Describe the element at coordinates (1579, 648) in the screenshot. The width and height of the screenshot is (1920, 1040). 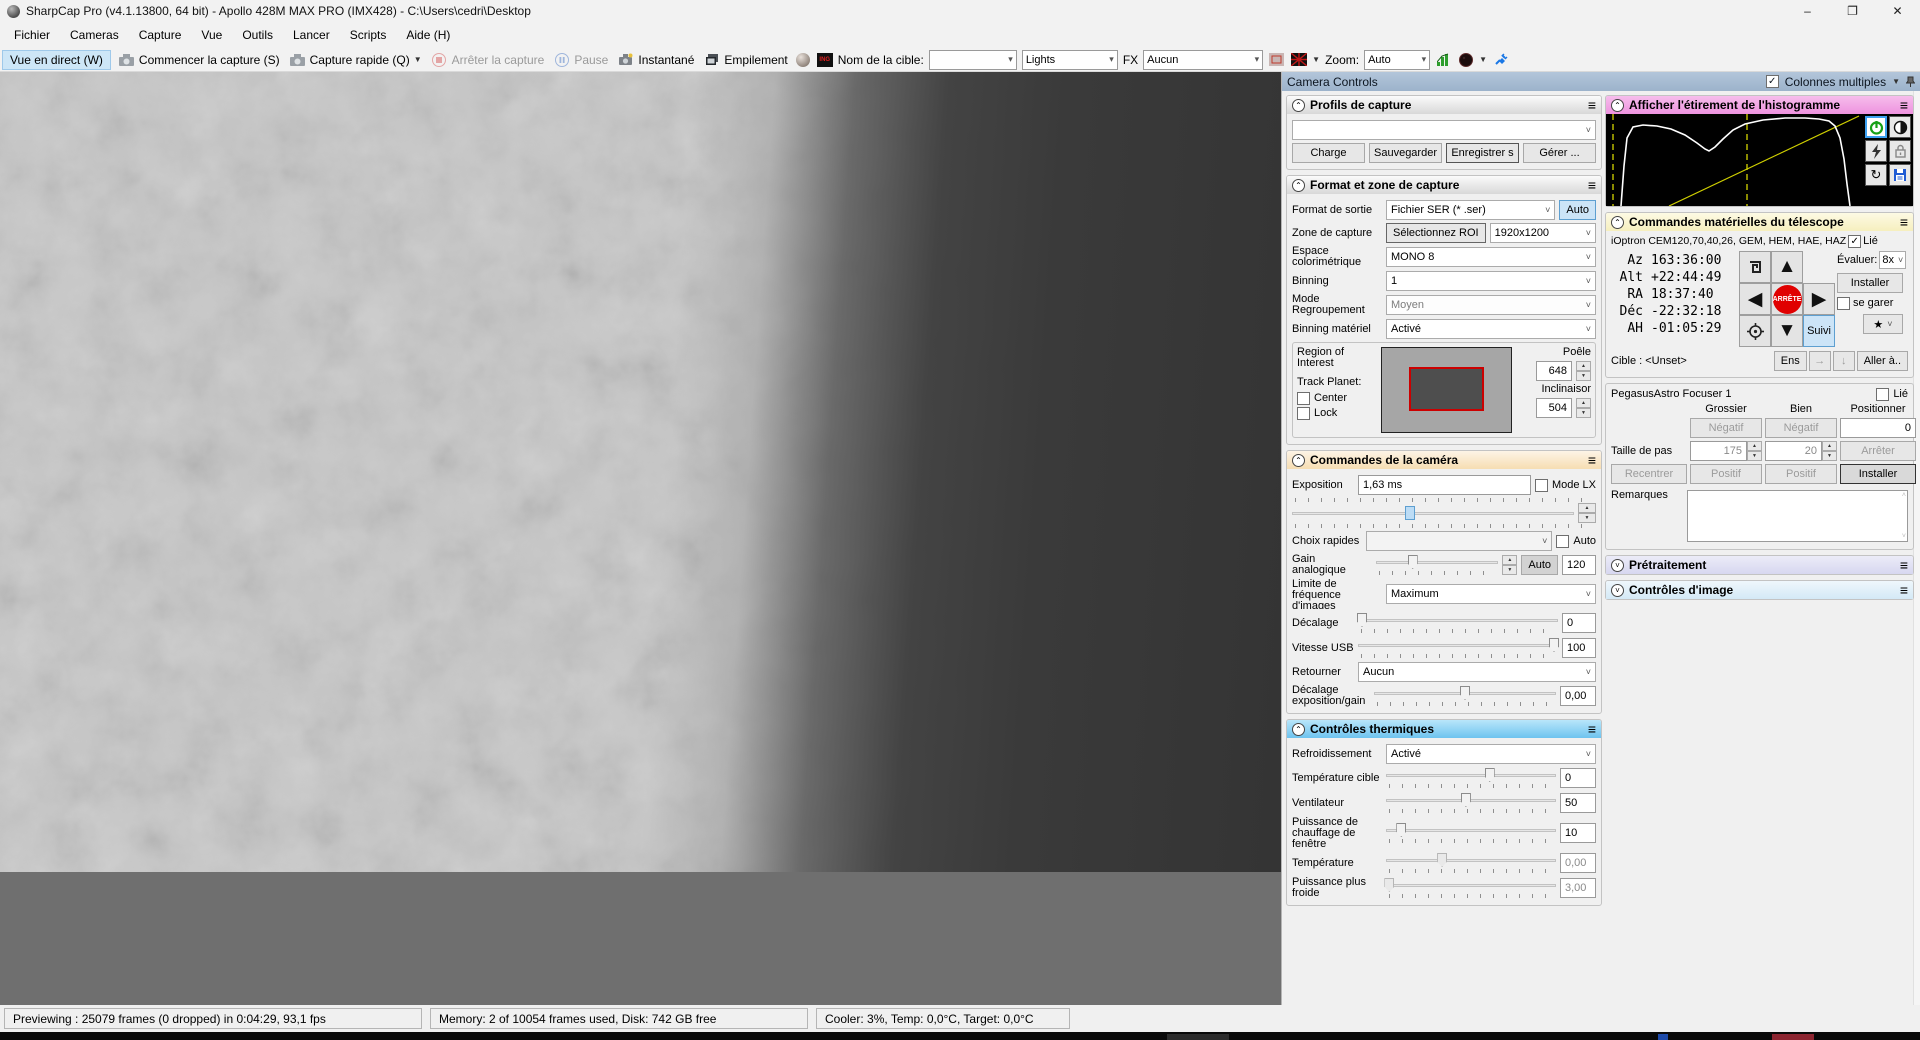
I see `usb-speed-value: 100` at that location.